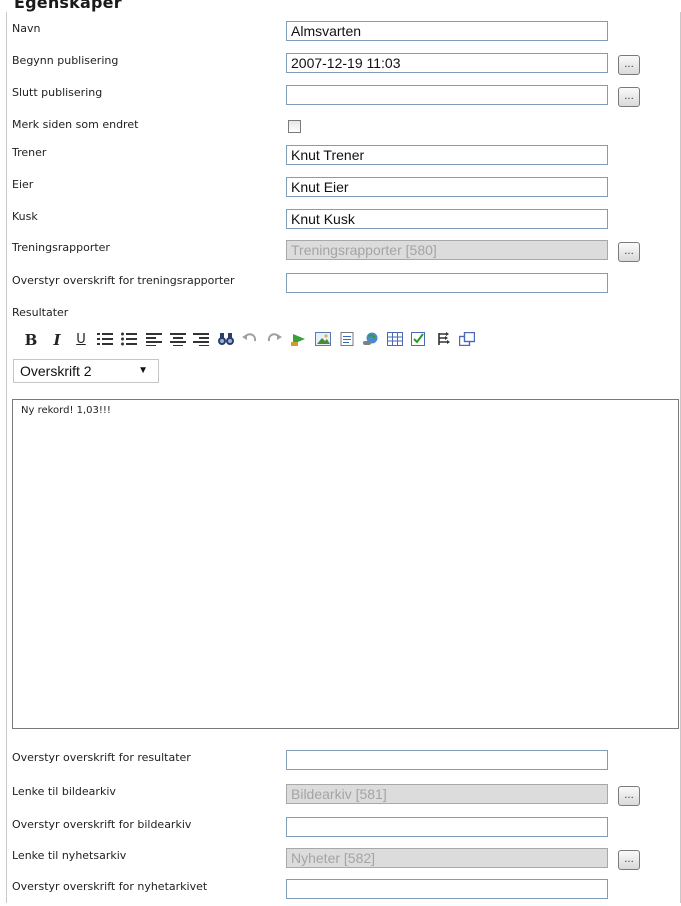 The height and width of the screenshot is (906, 681). What do you see at coordinates (26, 28) in the screenshot?
I see `field-label: Navn` at bounding box center [26, 28].